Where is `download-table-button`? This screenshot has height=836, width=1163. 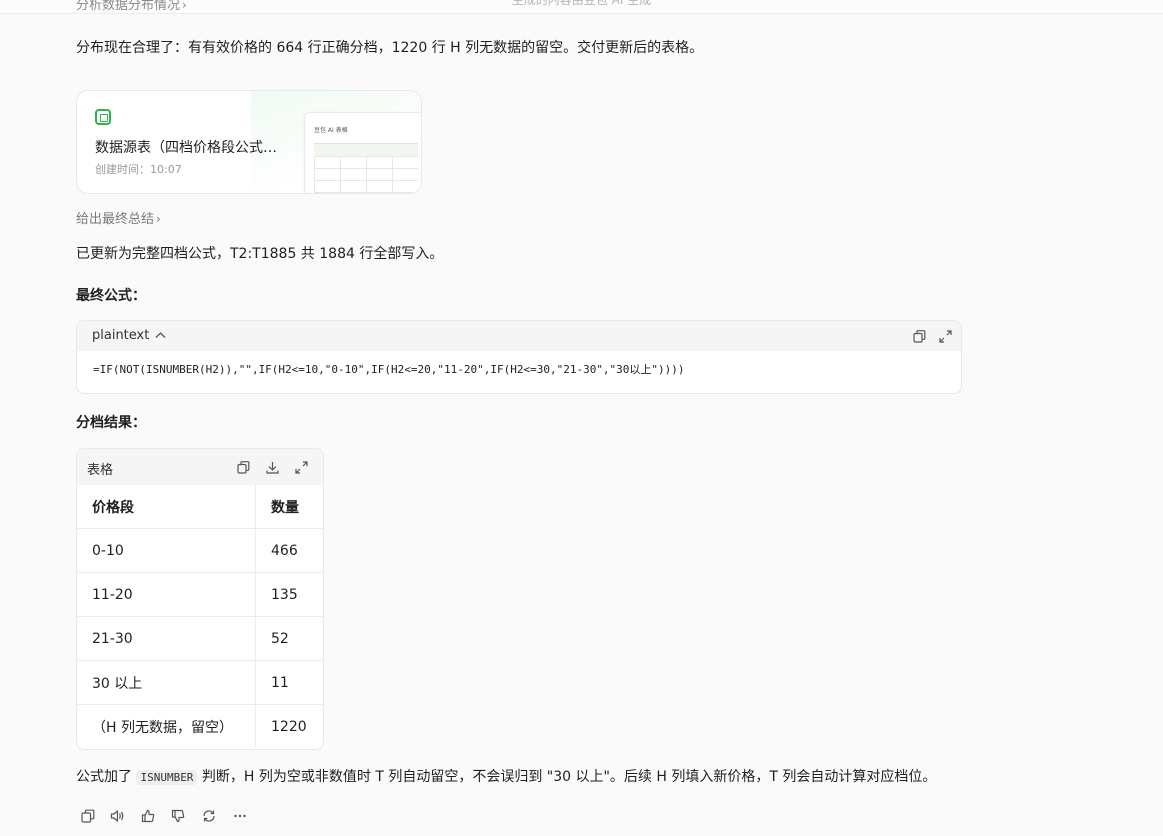 download-table-button is located at coordinates (272, 467).